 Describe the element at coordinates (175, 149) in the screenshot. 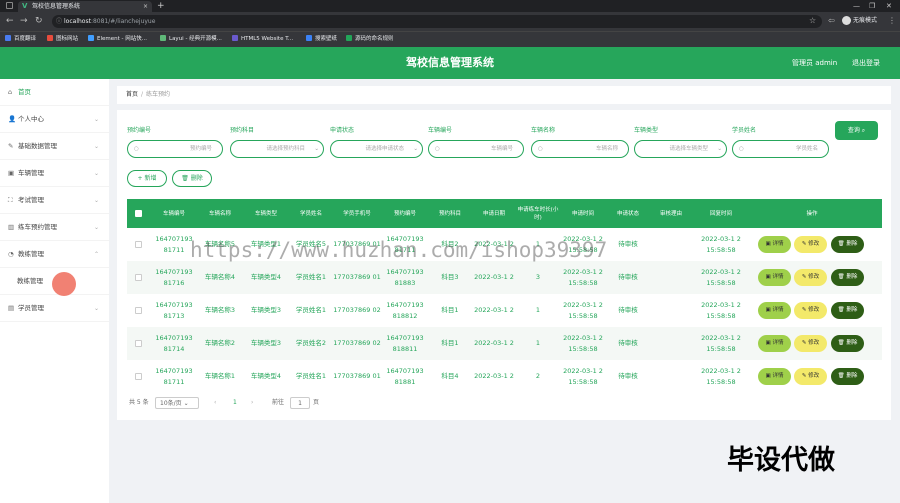

I see `booking-no-input: ○ 预约编号` at that location.